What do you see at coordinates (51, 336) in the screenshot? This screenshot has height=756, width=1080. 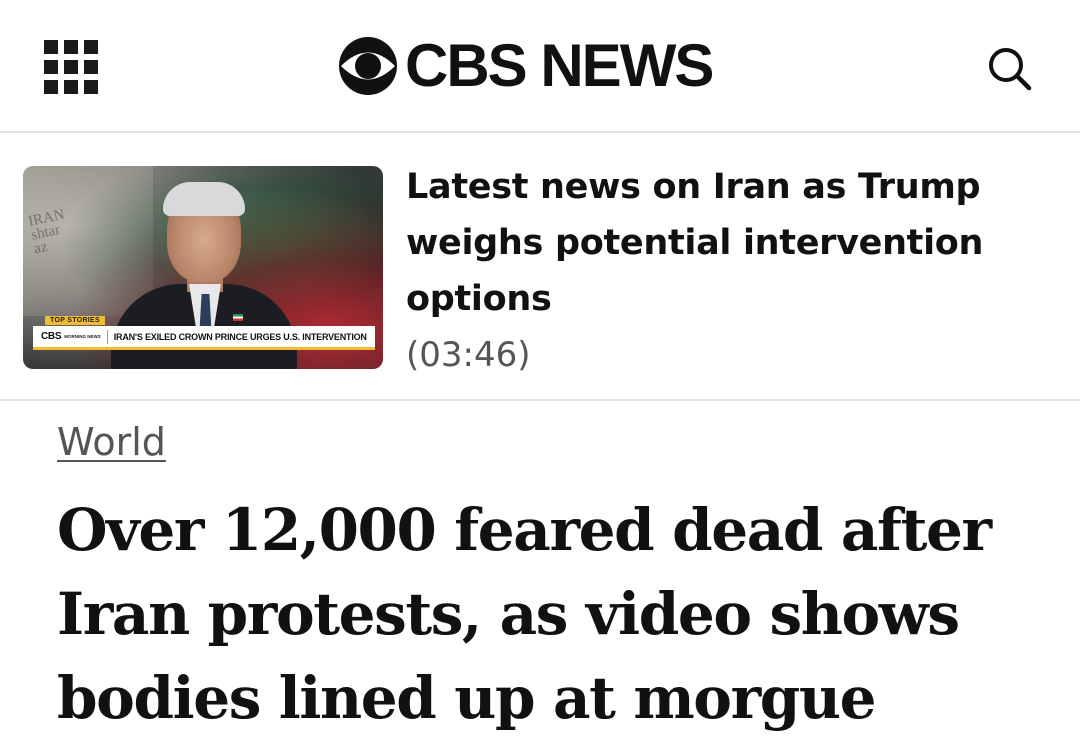 I see `chyron-logo: CBS` at bounding box center [51, 336].